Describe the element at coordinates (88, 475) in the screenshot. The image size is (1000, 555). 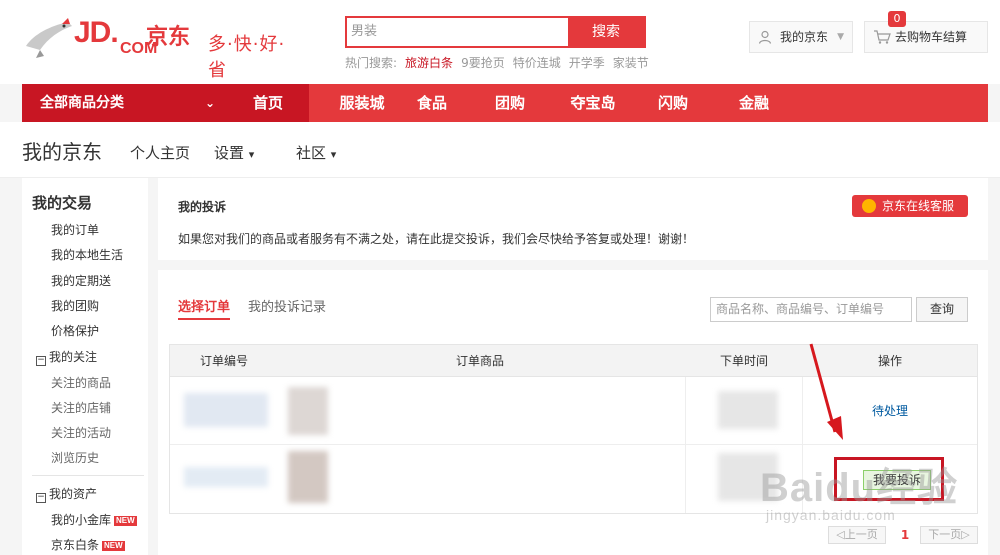
I see `sidebar-divider` at that location.